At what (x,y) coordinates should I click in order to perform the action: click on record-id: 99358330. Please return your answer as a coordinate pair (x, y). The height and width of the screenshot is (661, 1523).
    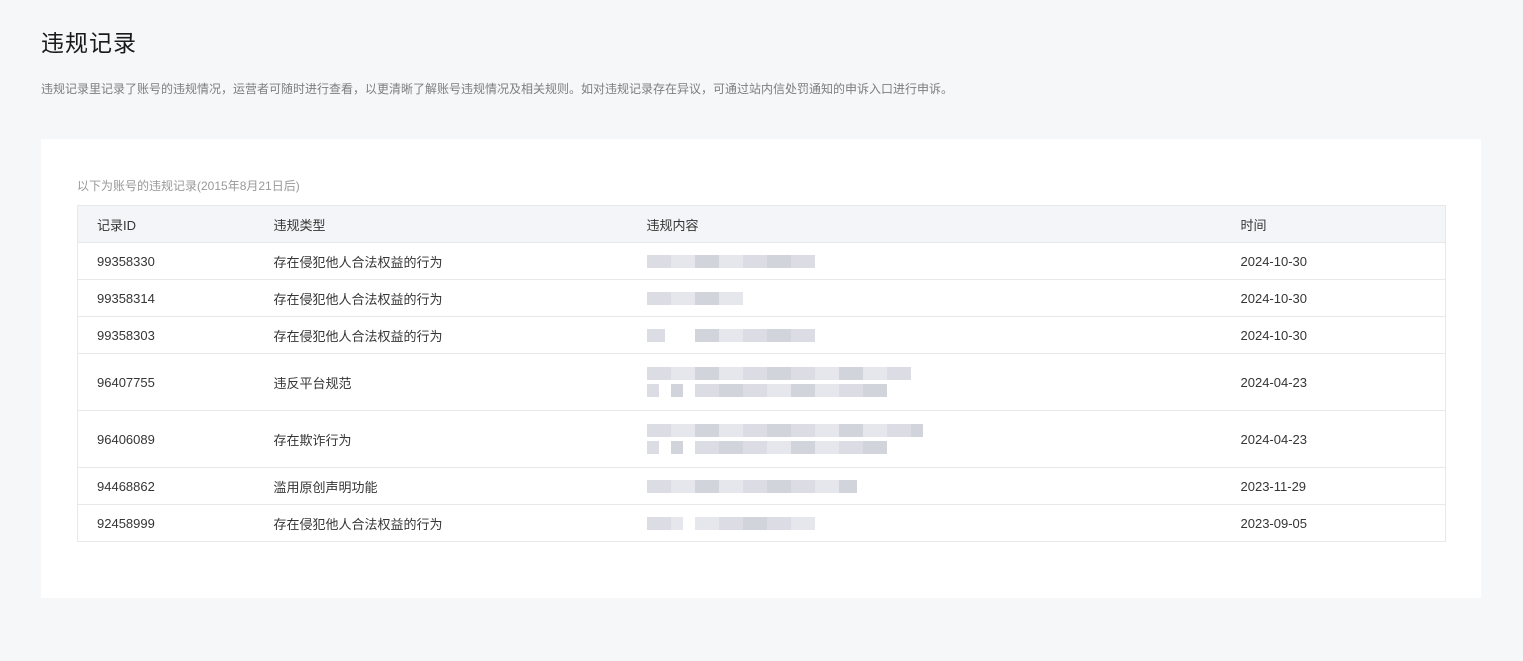
    Looking at the image, I should click on (166, 261).